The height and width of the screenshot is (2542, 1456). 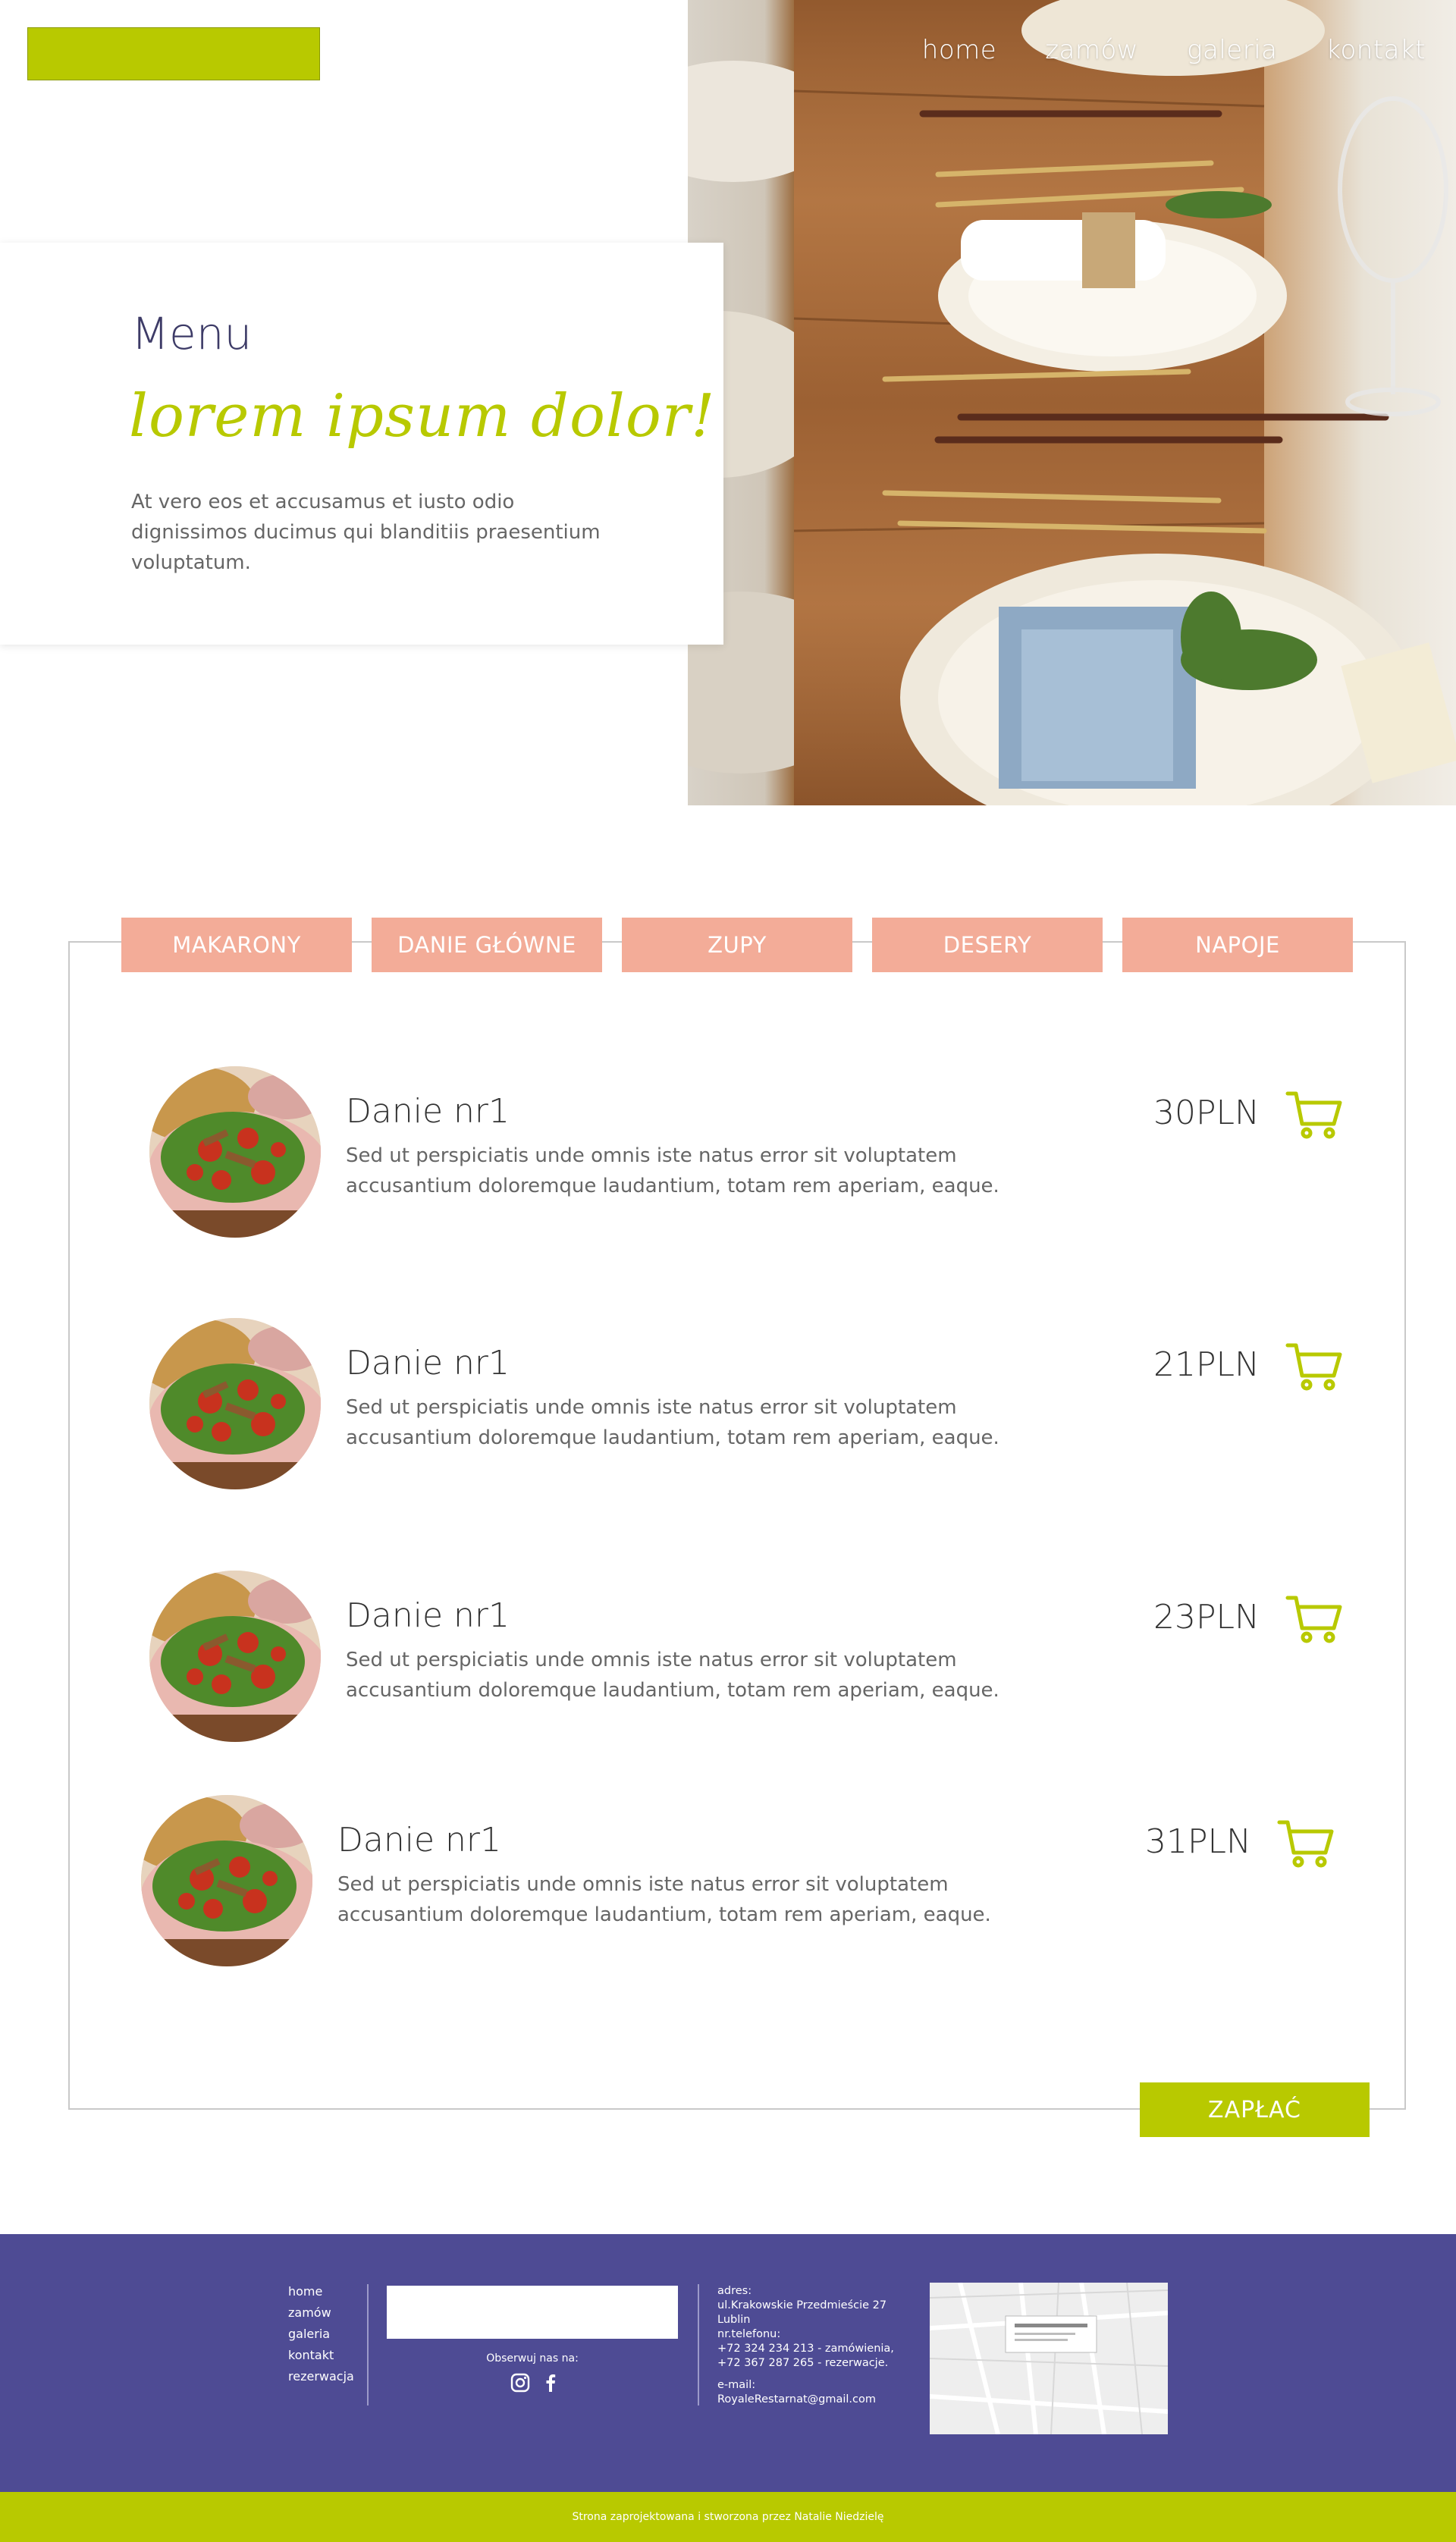 What do you see at coordinates (520, 2382) in the screenshot?
I see `instagram-icon` at bounding box center [520, 2382].